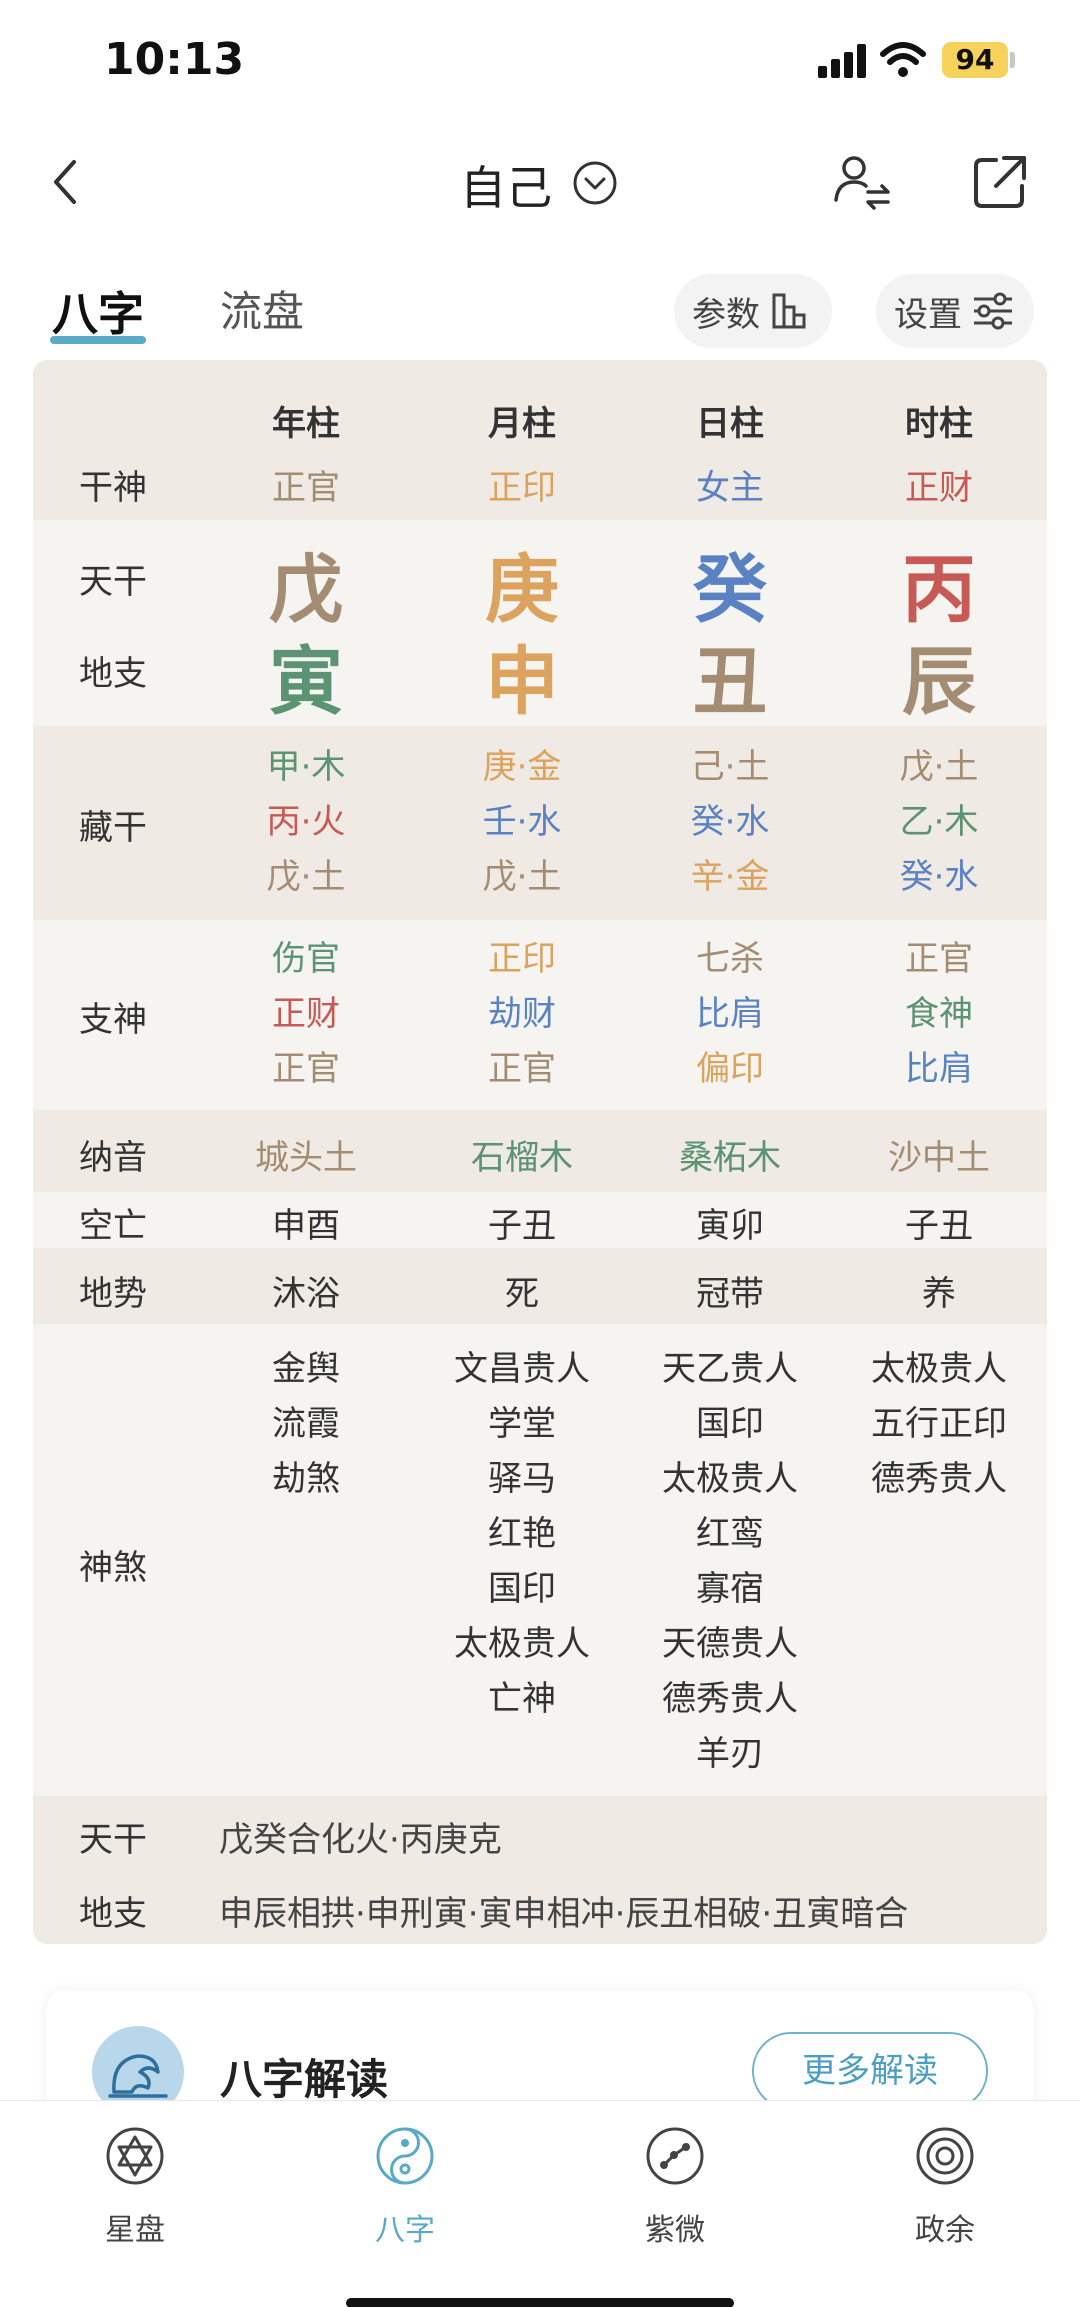  What do you see at coordinates (113, 488) in the screenshot?
I see `row-label-ganshen: 干神` at bounding box center [113, 488].